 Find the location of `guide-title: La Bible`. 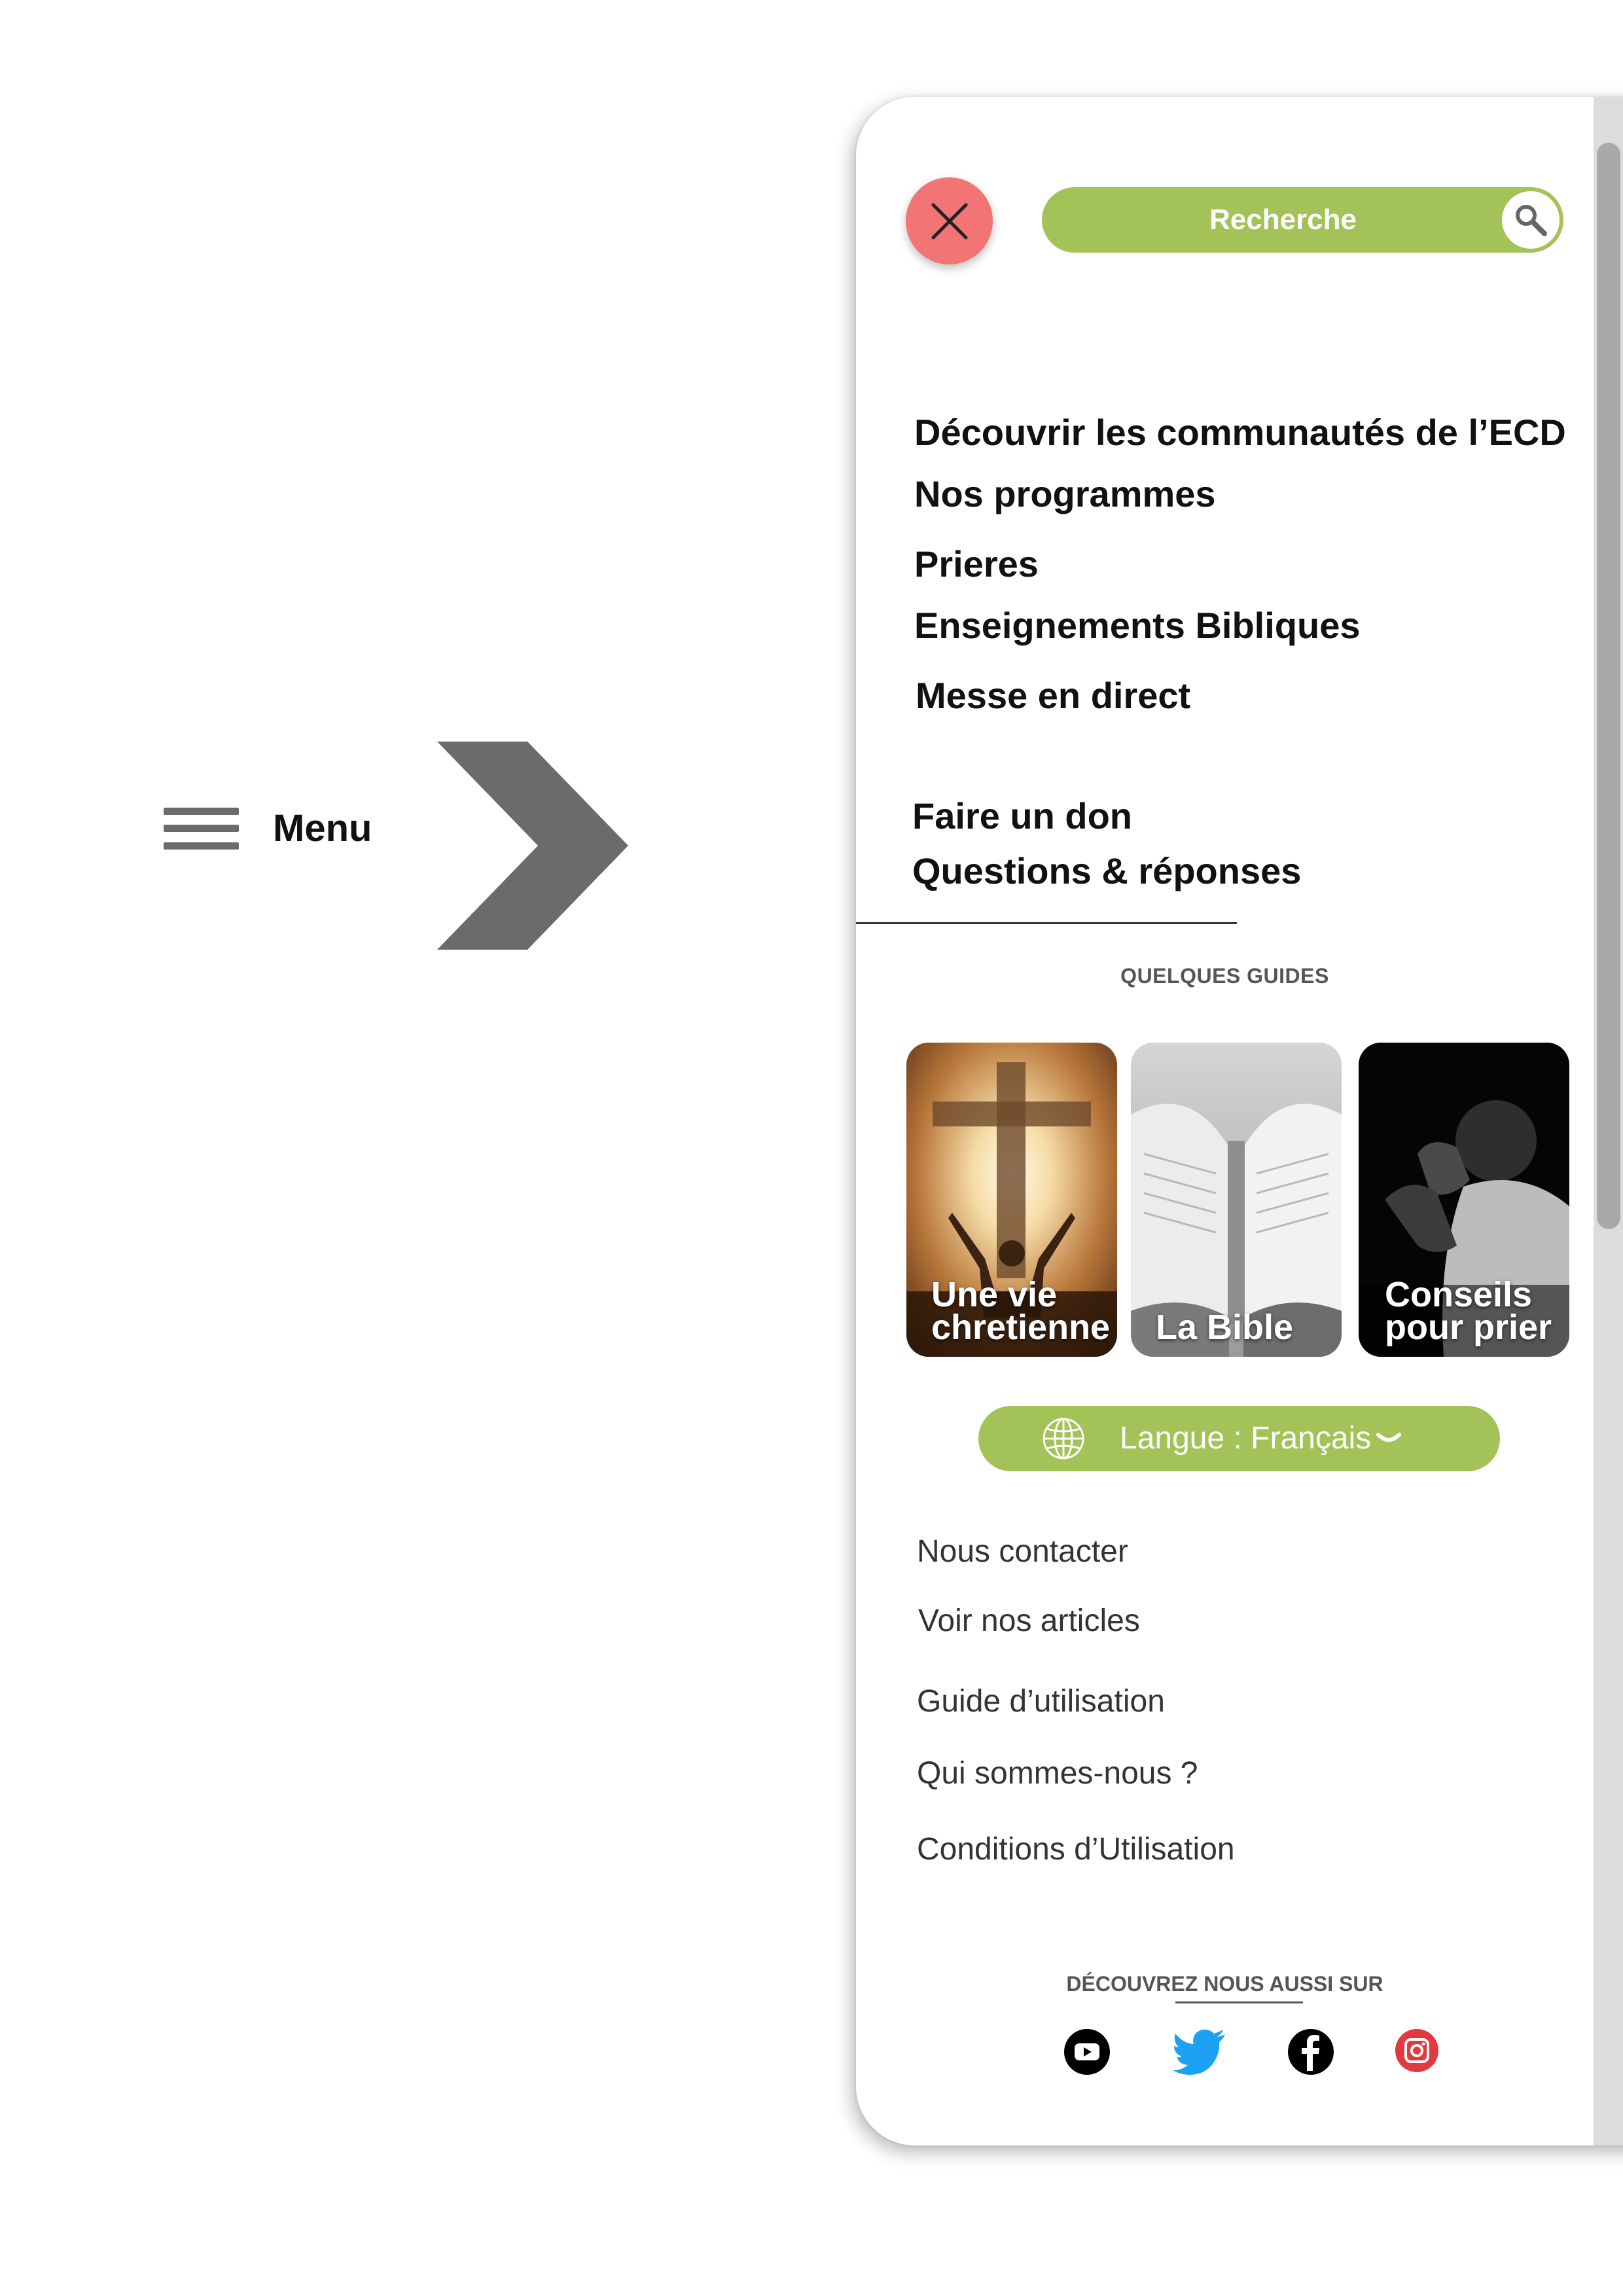

guide-title: La Bible is located at coordinates (1225, 1327).